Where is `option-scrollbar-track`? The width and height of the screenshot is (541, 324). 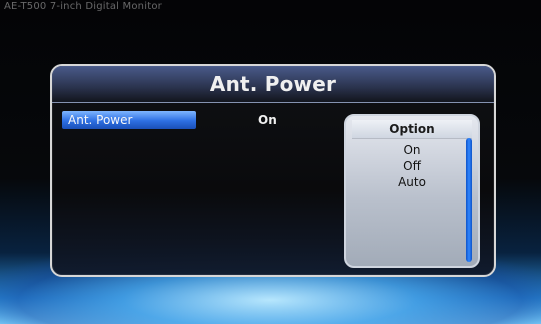
option-scrollbar-track is located at coordinates (469, 200).